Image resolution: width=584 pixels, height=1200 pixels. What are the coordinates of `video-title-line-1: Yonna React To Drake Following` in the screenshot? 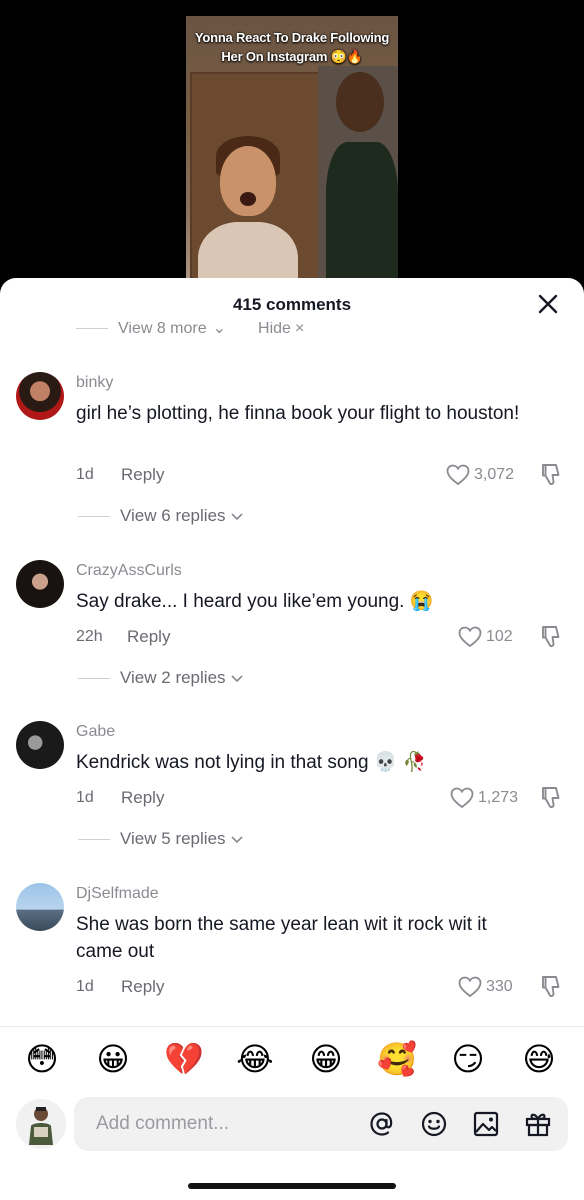 It's located at (292, 37).